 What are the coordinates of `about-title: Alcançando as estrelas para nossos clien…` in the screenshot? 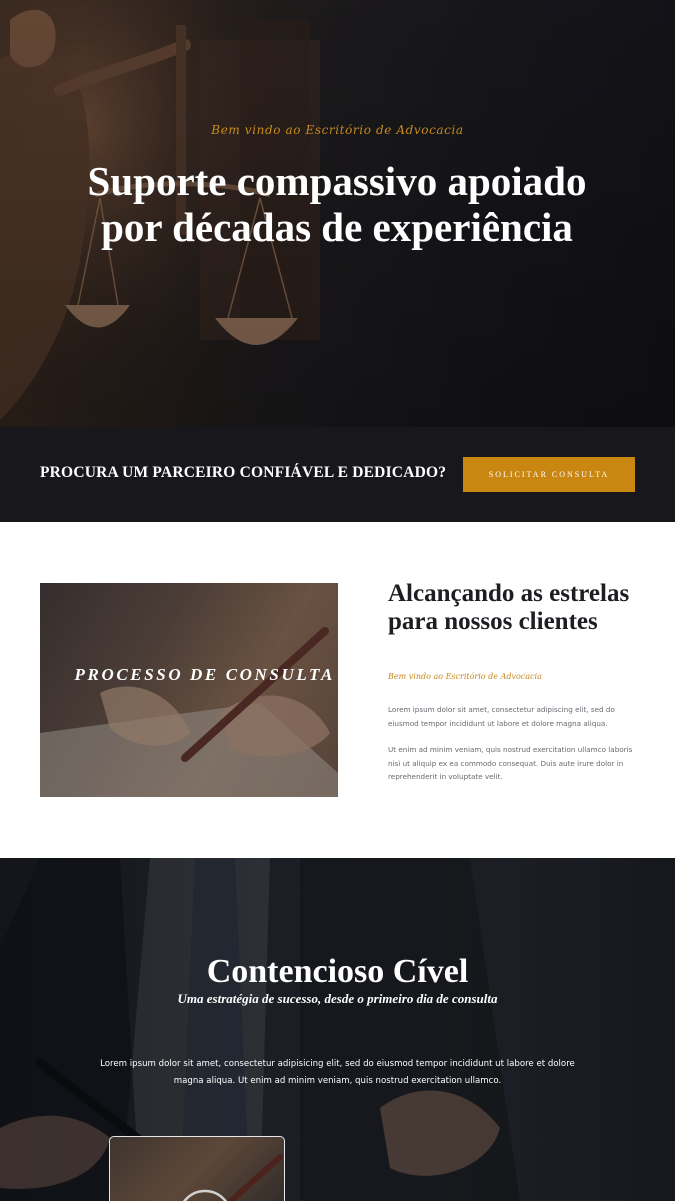 It's located at (509, 607).